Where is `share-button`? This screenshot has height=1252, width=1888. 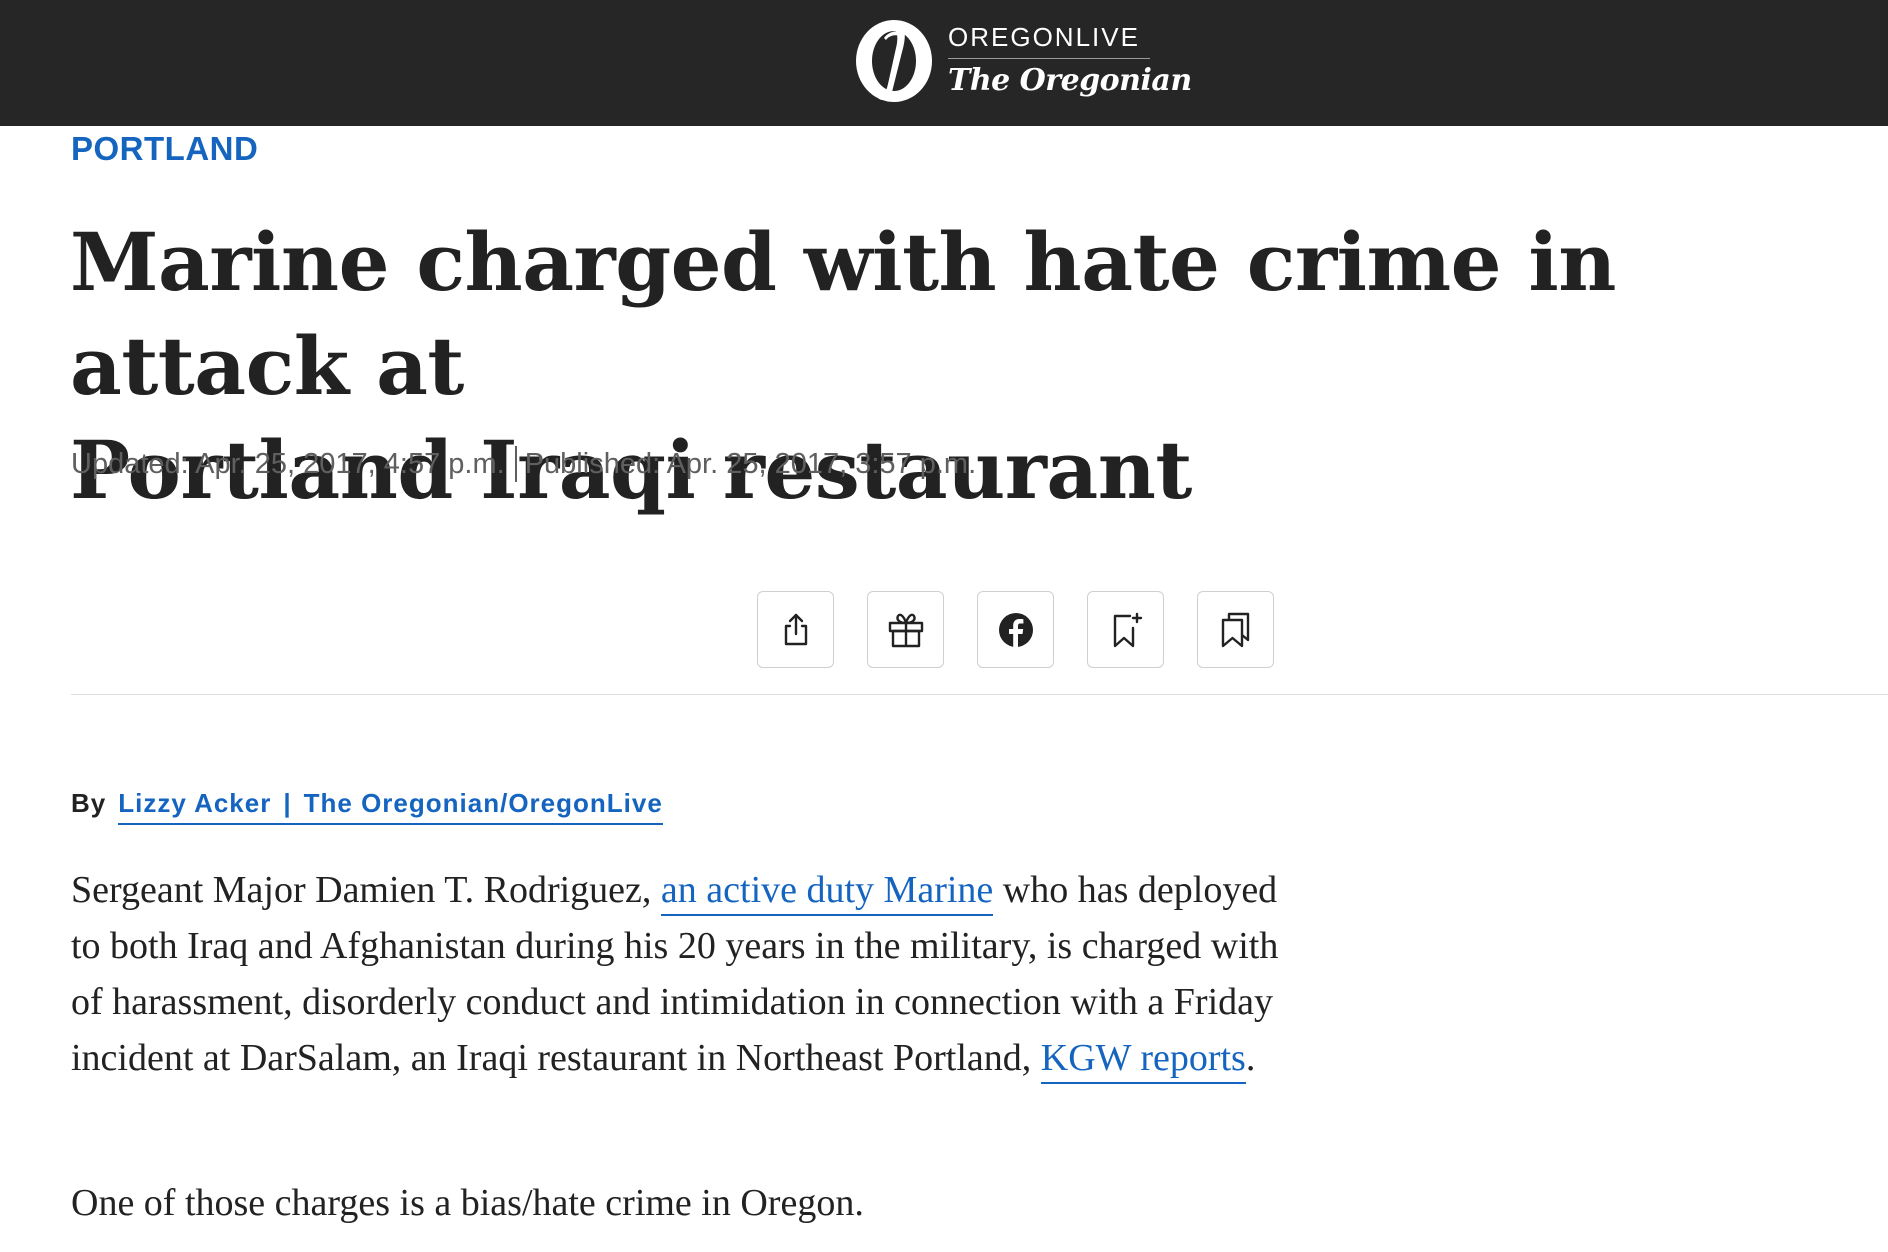
share-button is located at coordinates (795, 629).